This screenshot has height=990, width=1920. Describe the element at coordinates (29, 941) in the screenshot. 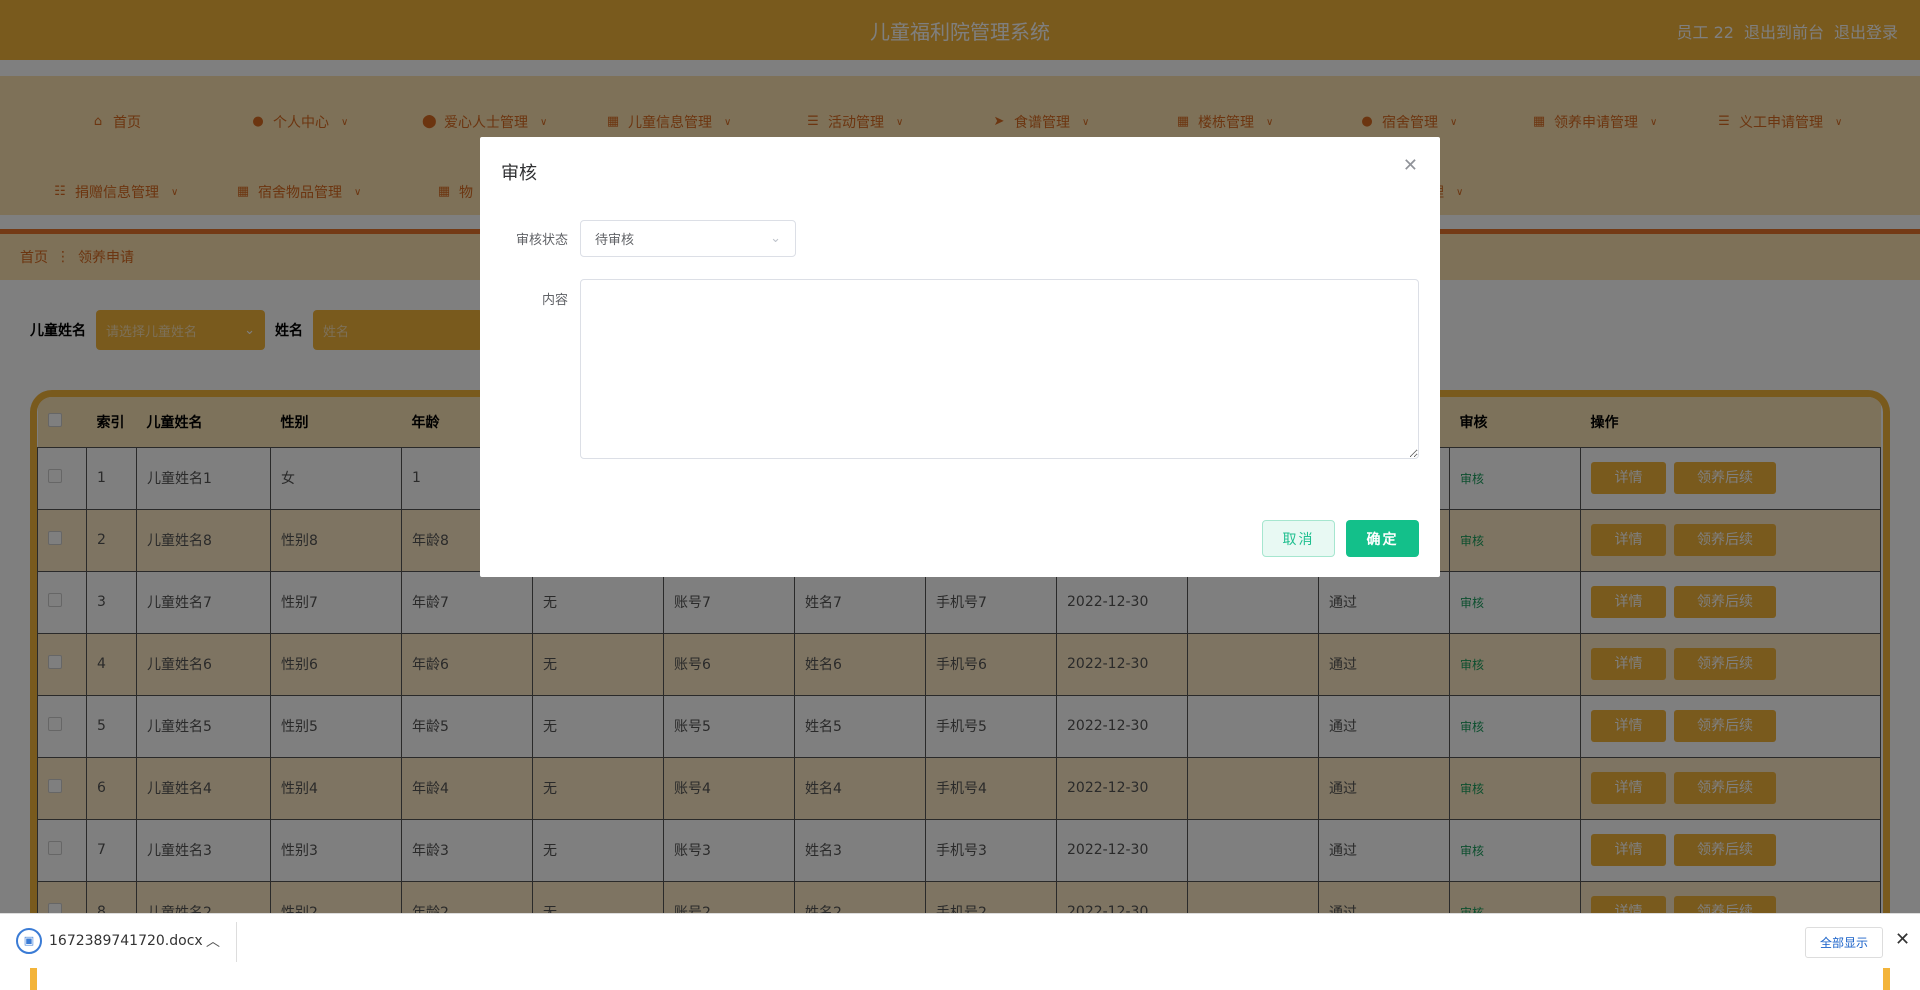

I see `document-icon: ▣` at that location.